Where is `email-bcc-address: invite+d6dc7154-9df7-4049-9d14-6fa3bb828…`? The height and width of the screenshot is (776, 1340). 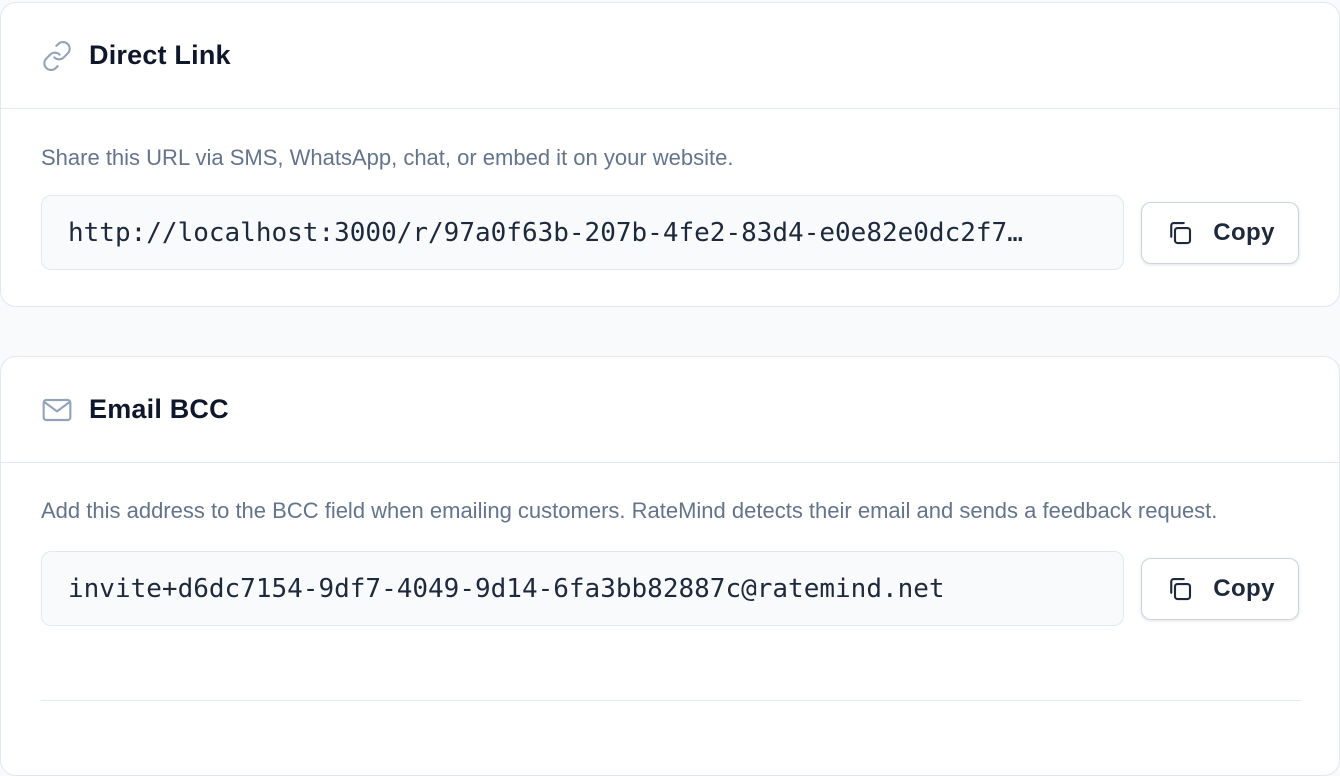
email-bcc-address: invite+d6dc7154-9df7-4049-9d14-6fa3bb828… is located at coordinates (582, 589).